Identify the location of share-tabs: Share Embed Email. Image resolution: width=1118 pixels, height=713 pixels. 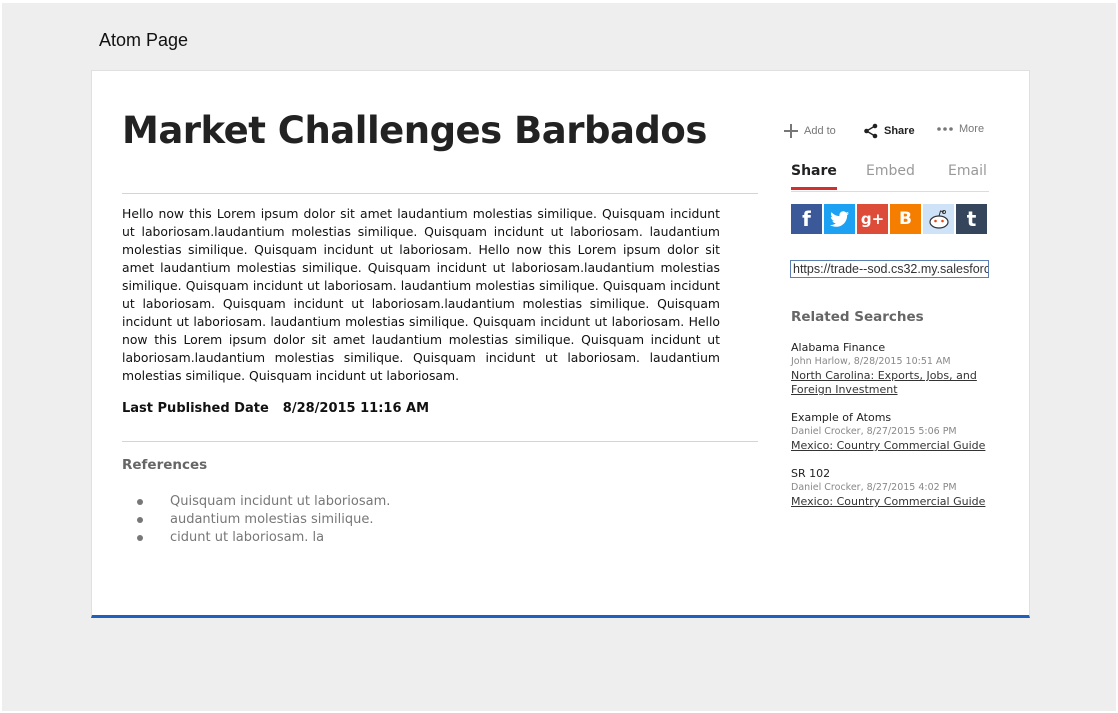
(890, 177).